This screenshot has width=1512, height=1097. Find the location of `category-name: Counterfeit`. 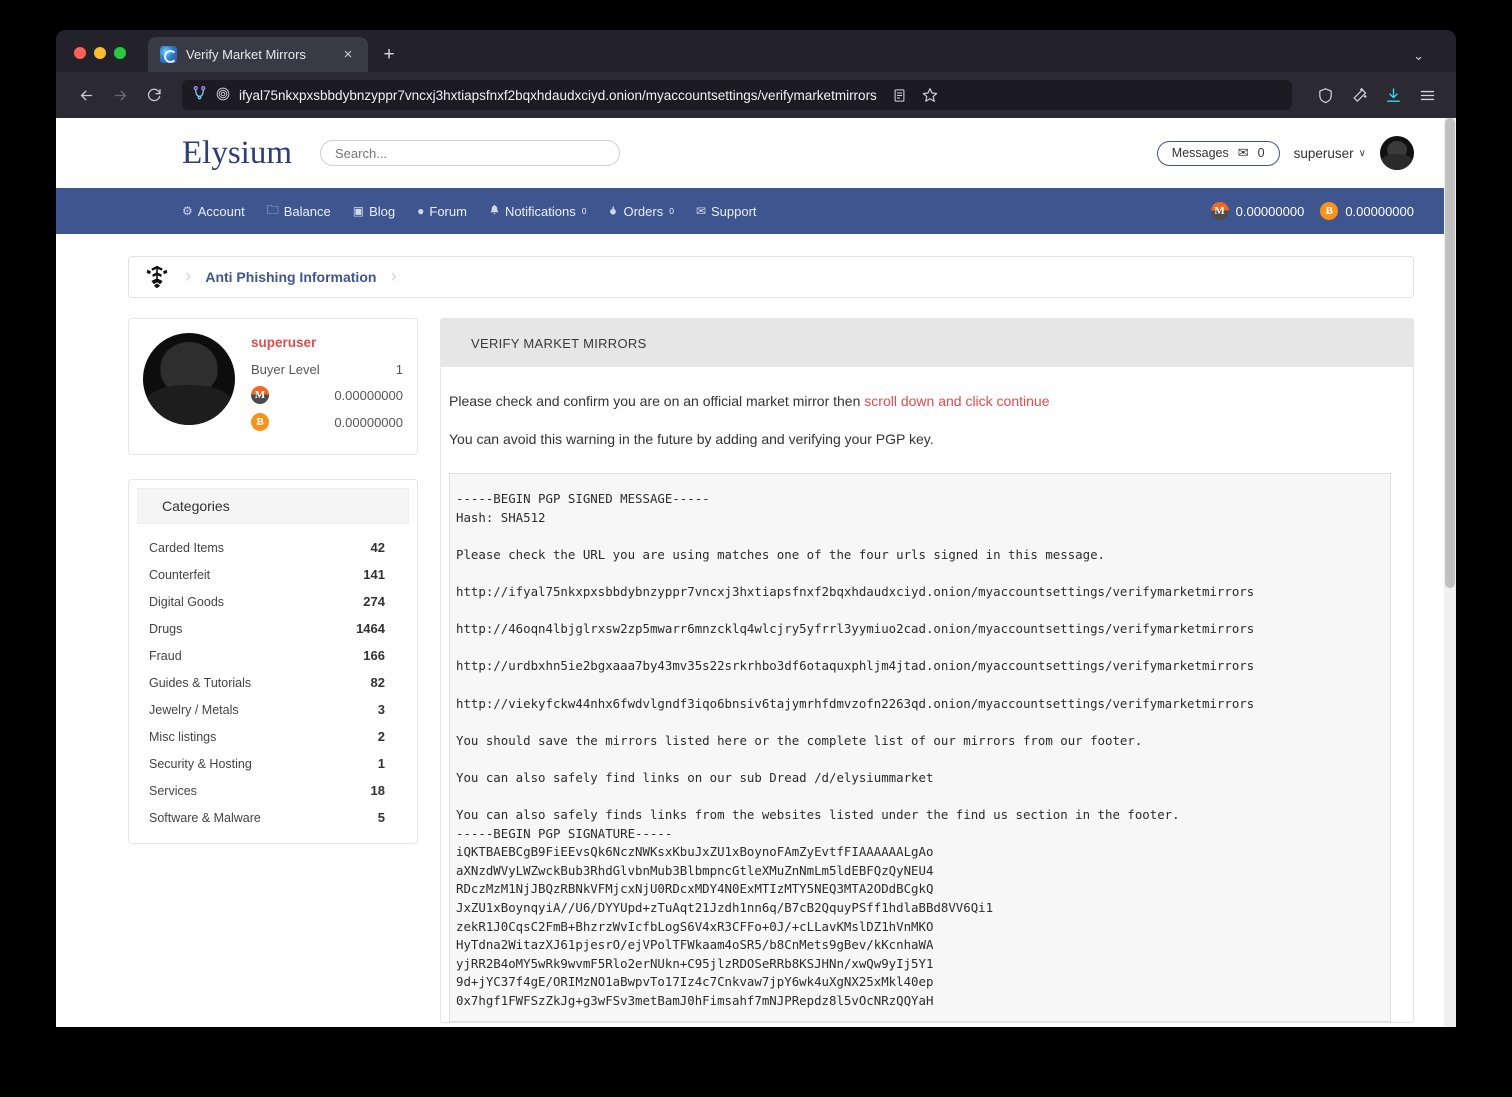

category-name: Counterfeit is located at coordinates (180, 574).